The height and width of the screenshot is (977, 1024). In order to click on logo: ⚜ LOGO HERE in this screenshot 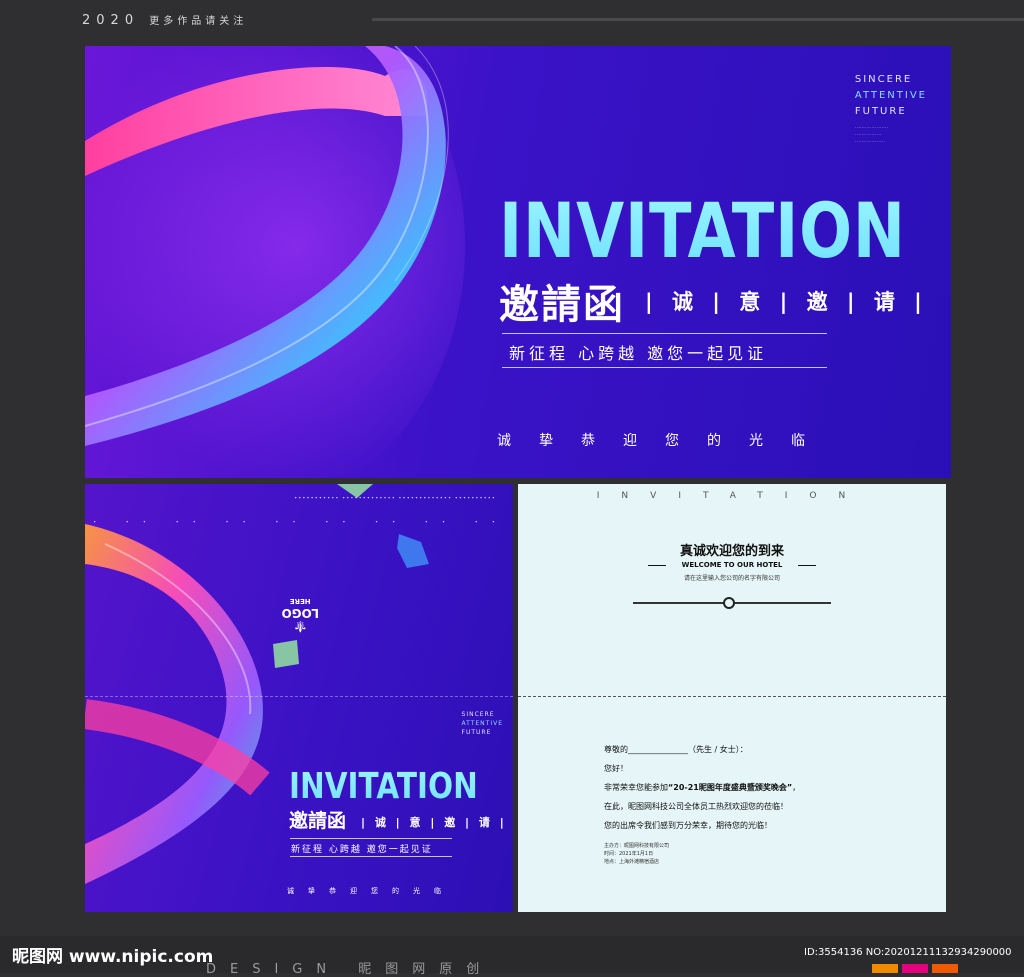, I will do `click(300, 615)`.